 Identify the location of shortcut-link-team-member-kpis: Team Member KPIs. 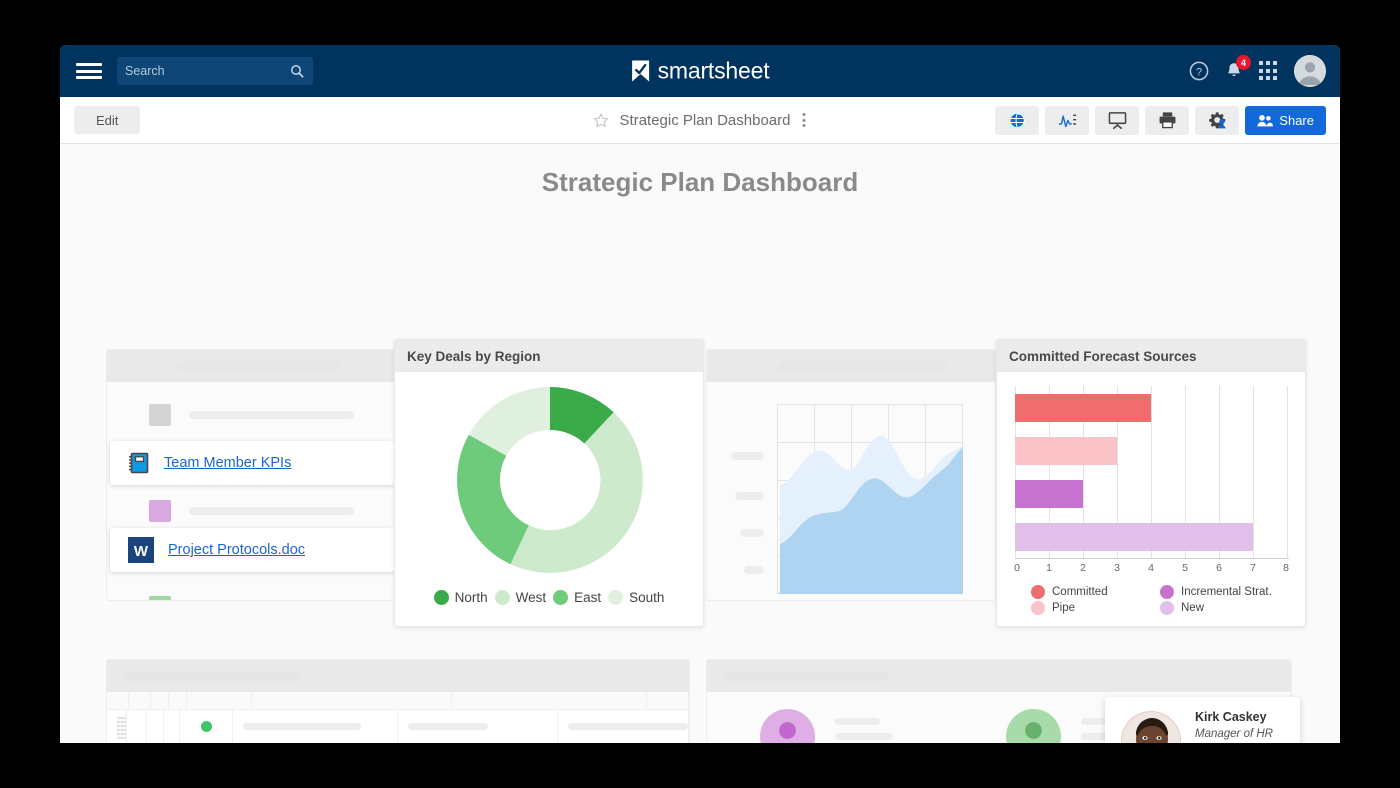
(252, 463).